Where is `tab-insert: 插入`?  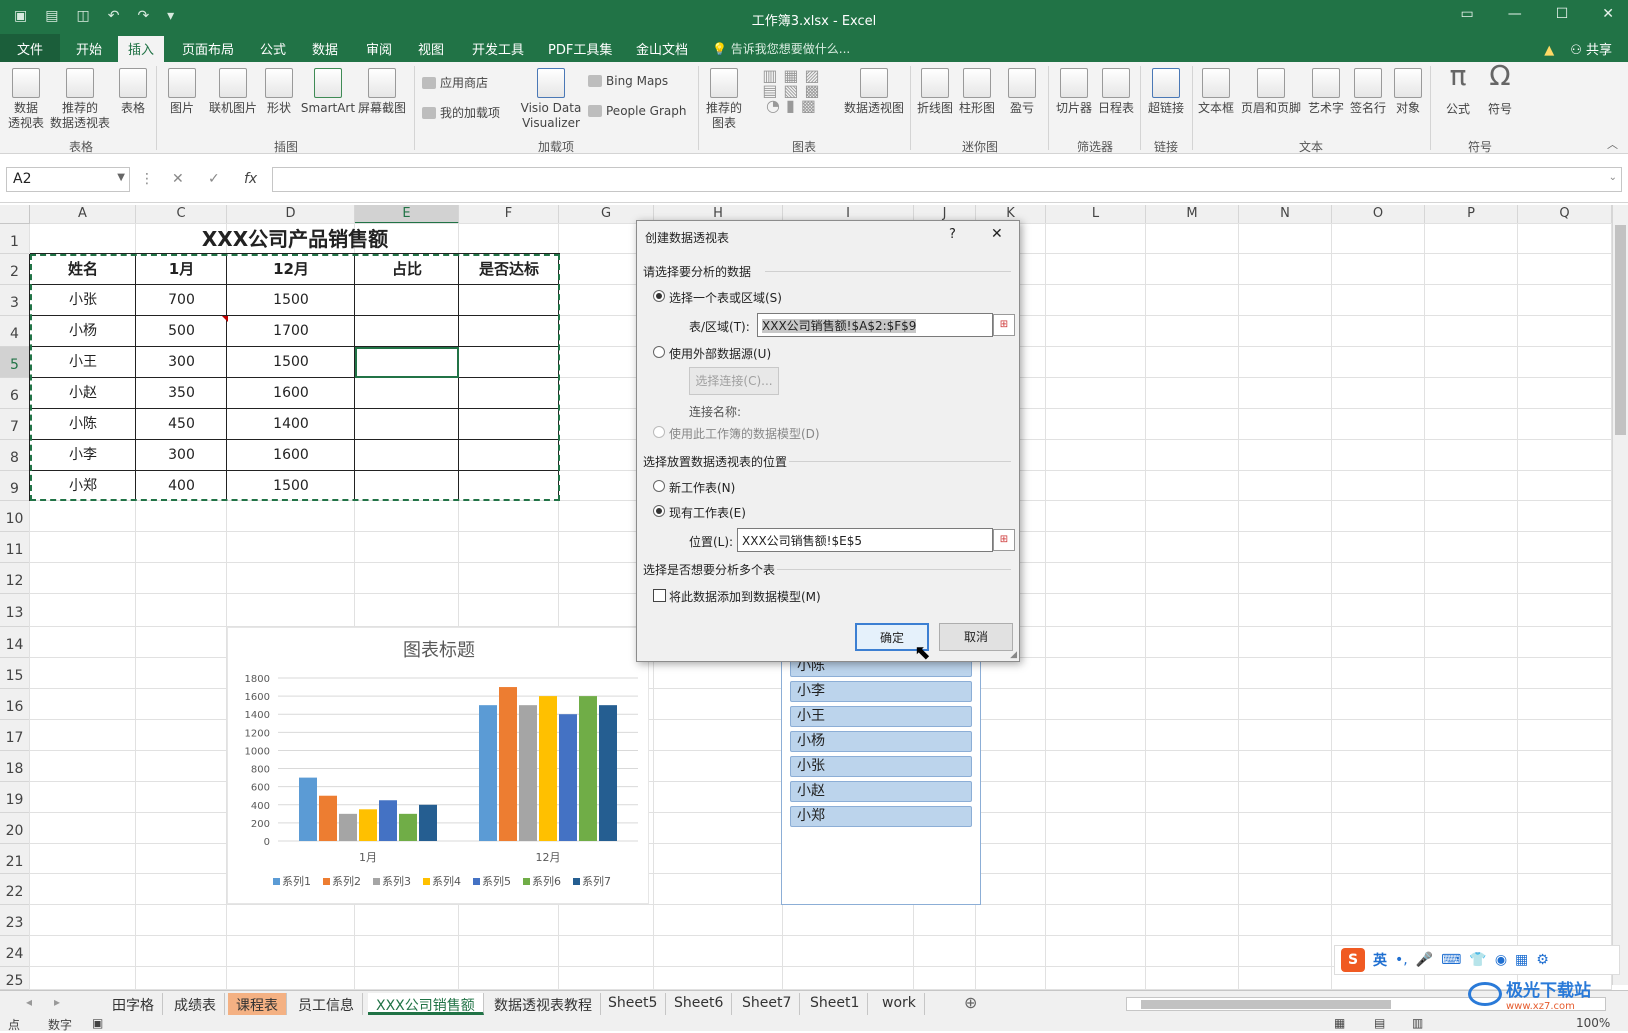
tab-insert: 插入 is located at coordinates (141, 49).